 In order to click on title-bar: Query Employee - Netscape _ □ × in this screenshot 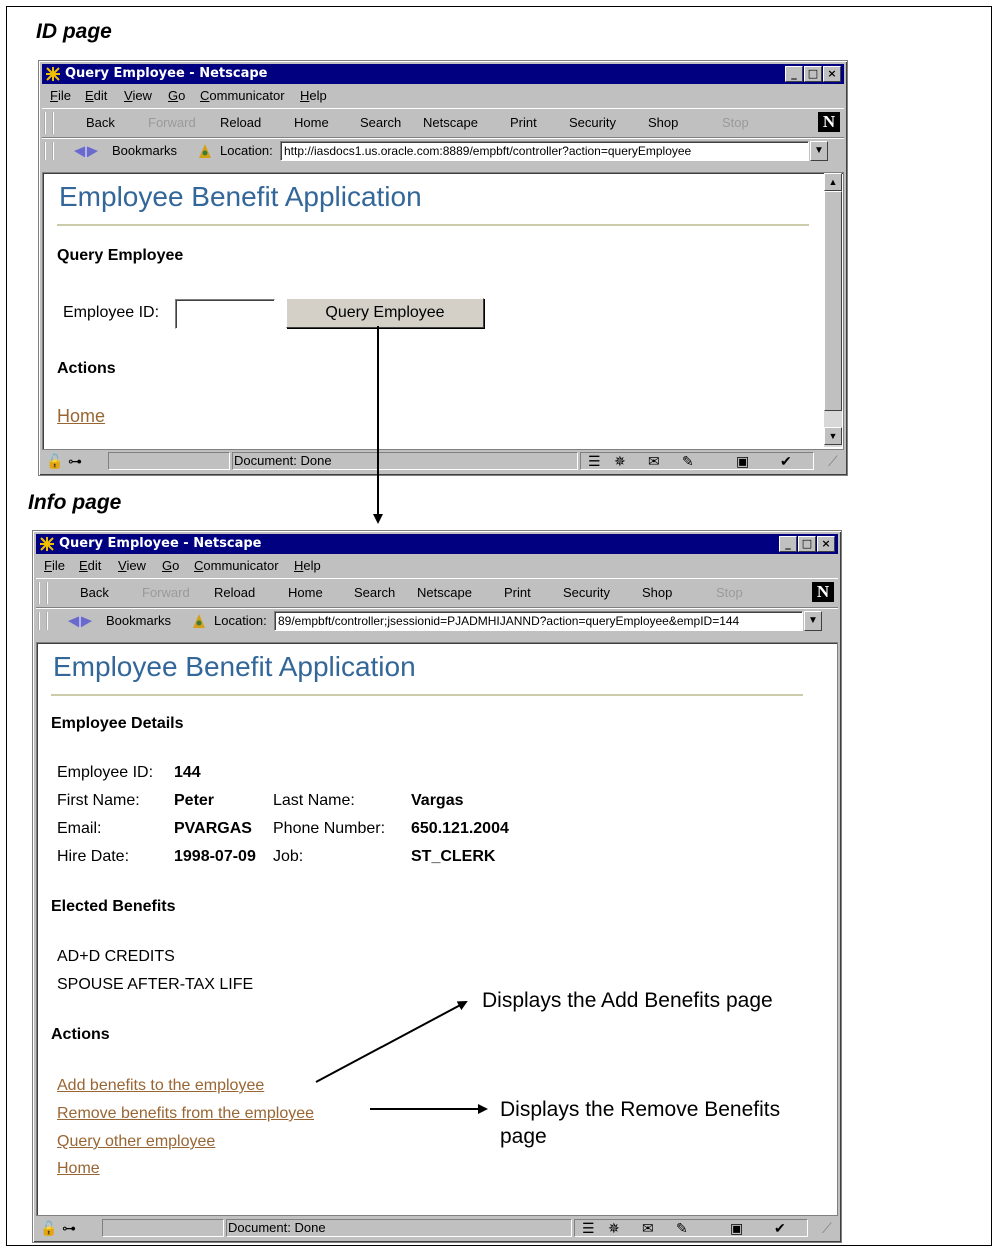, I will do `click(443, 74)`.